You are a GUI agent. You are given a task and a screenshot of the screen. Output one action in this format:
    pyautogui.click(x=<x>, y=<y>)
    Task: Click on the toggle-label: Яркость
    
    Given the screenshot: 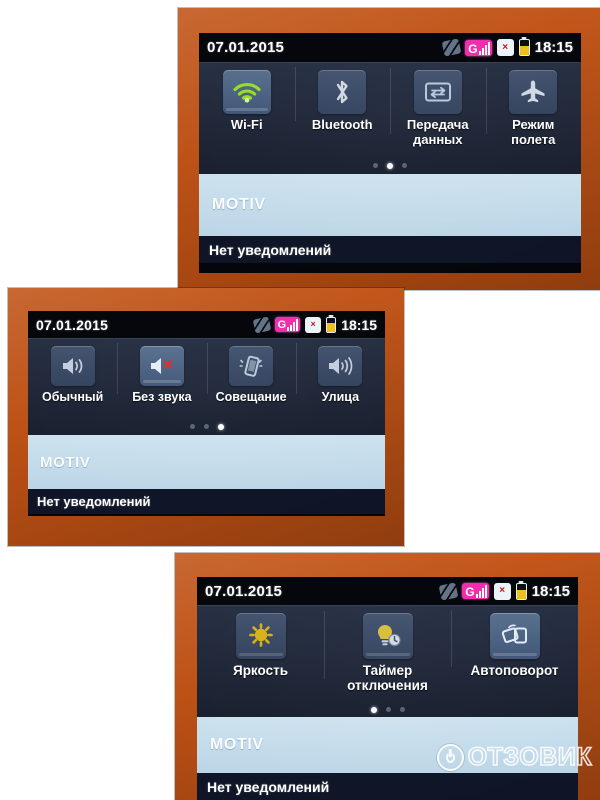 What is the action you would take?
    pyautogui.click(x=260, y=670)
    